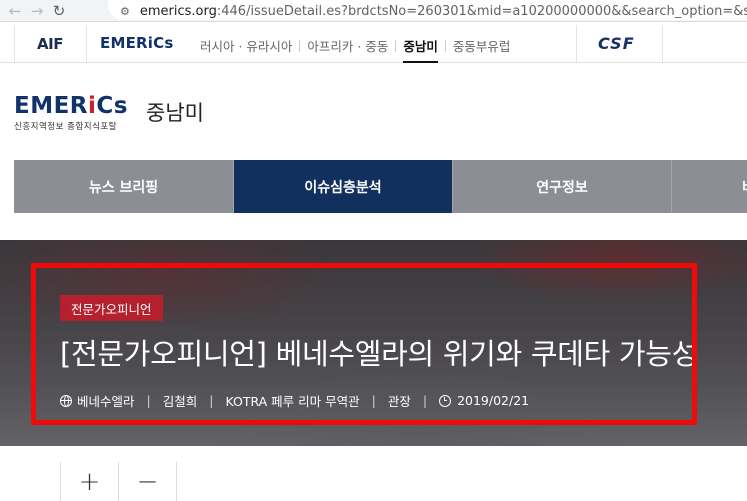 The image size is (747, 501). Describe the element at coordinates (616, 43) in the screenshot. I see `csf-logo: CSF` at that location.